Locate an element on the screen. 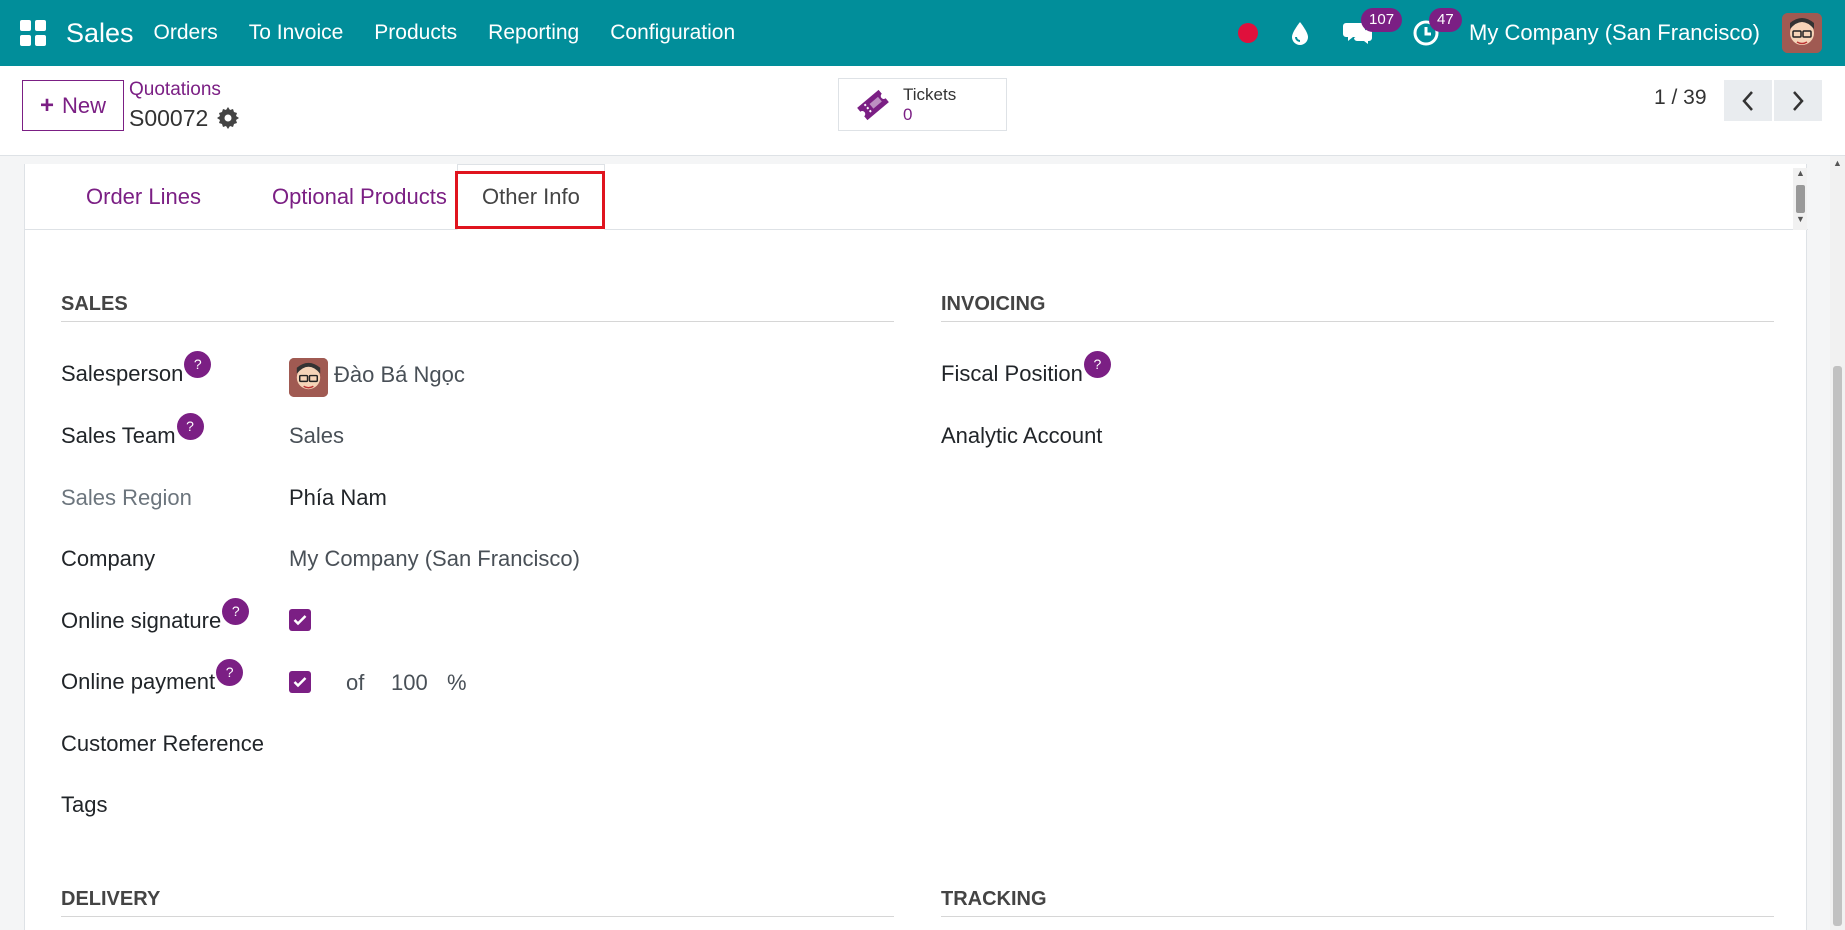 The image size is (1845, 930). tickets-smart-button: Tickets 0 is located at coordinates (922, 104).